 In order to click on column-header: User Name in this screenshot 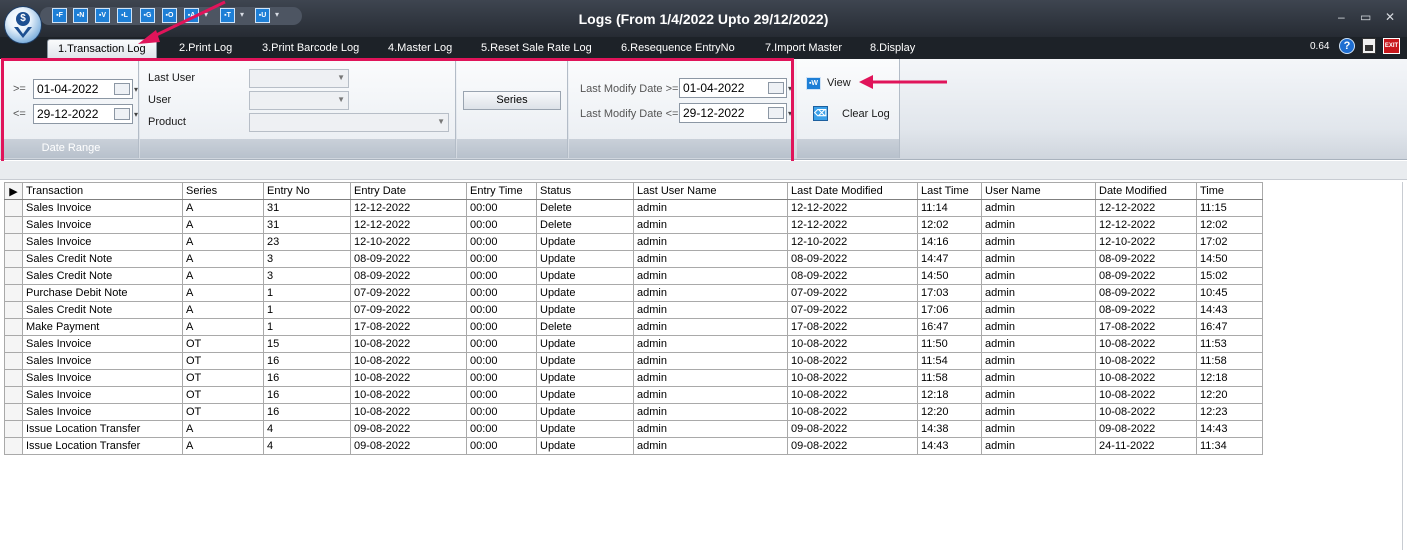, I will do `click(1038, 191)`.